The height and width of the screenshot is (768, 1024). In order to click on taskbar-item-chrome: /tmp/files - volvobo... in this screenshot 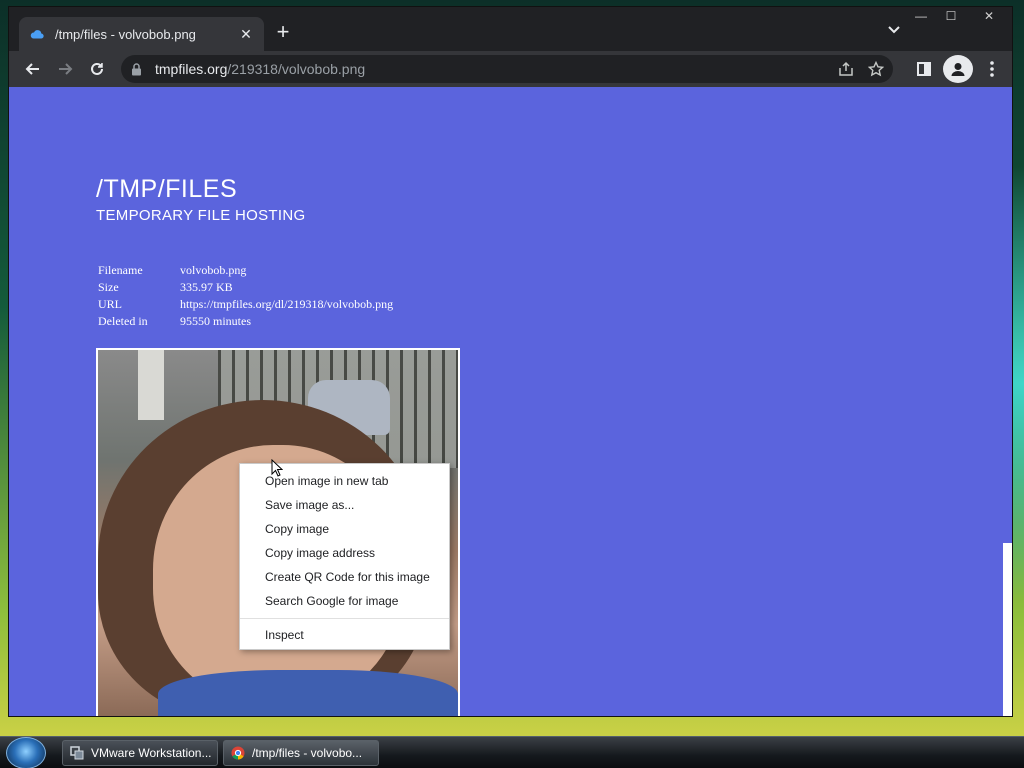, I will do `click(301, 753)`.